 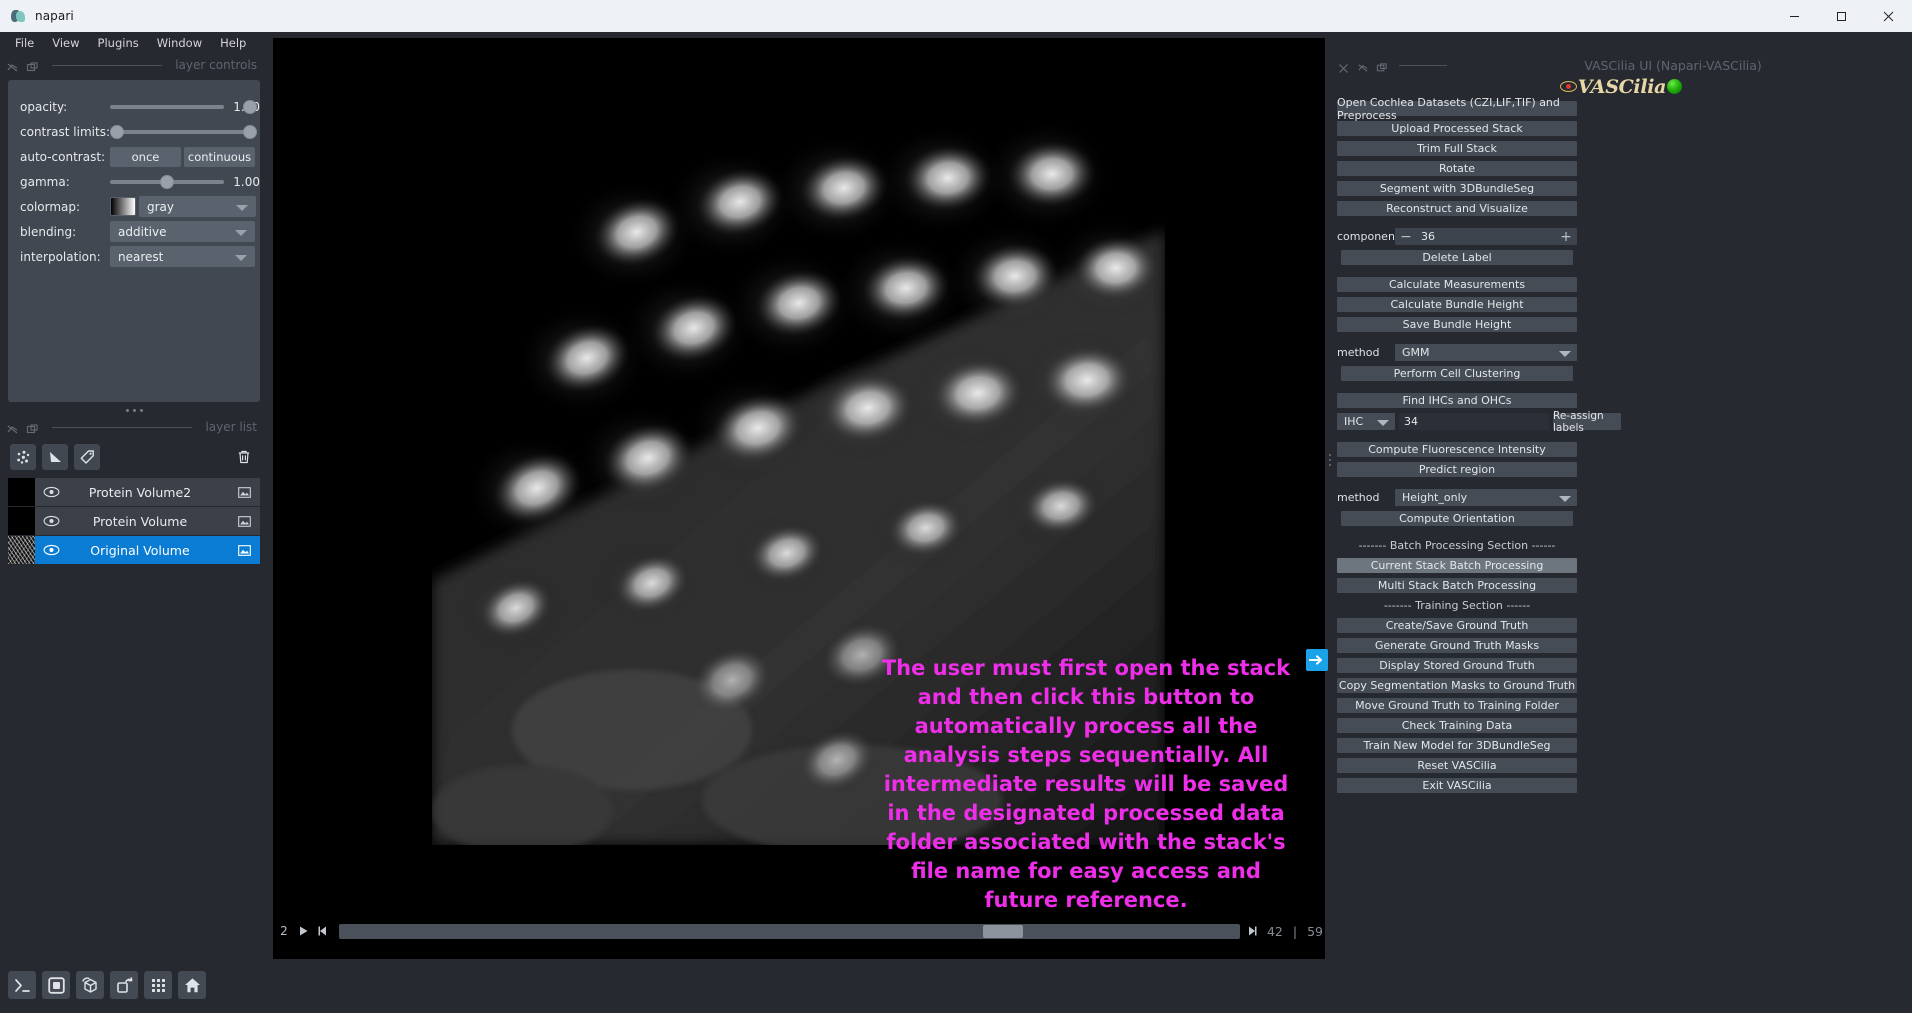 What do you see at coordinates (134, 521) in the screenshot?
I see `layer-row: Protein Volume` at bounding box center [134, 521].